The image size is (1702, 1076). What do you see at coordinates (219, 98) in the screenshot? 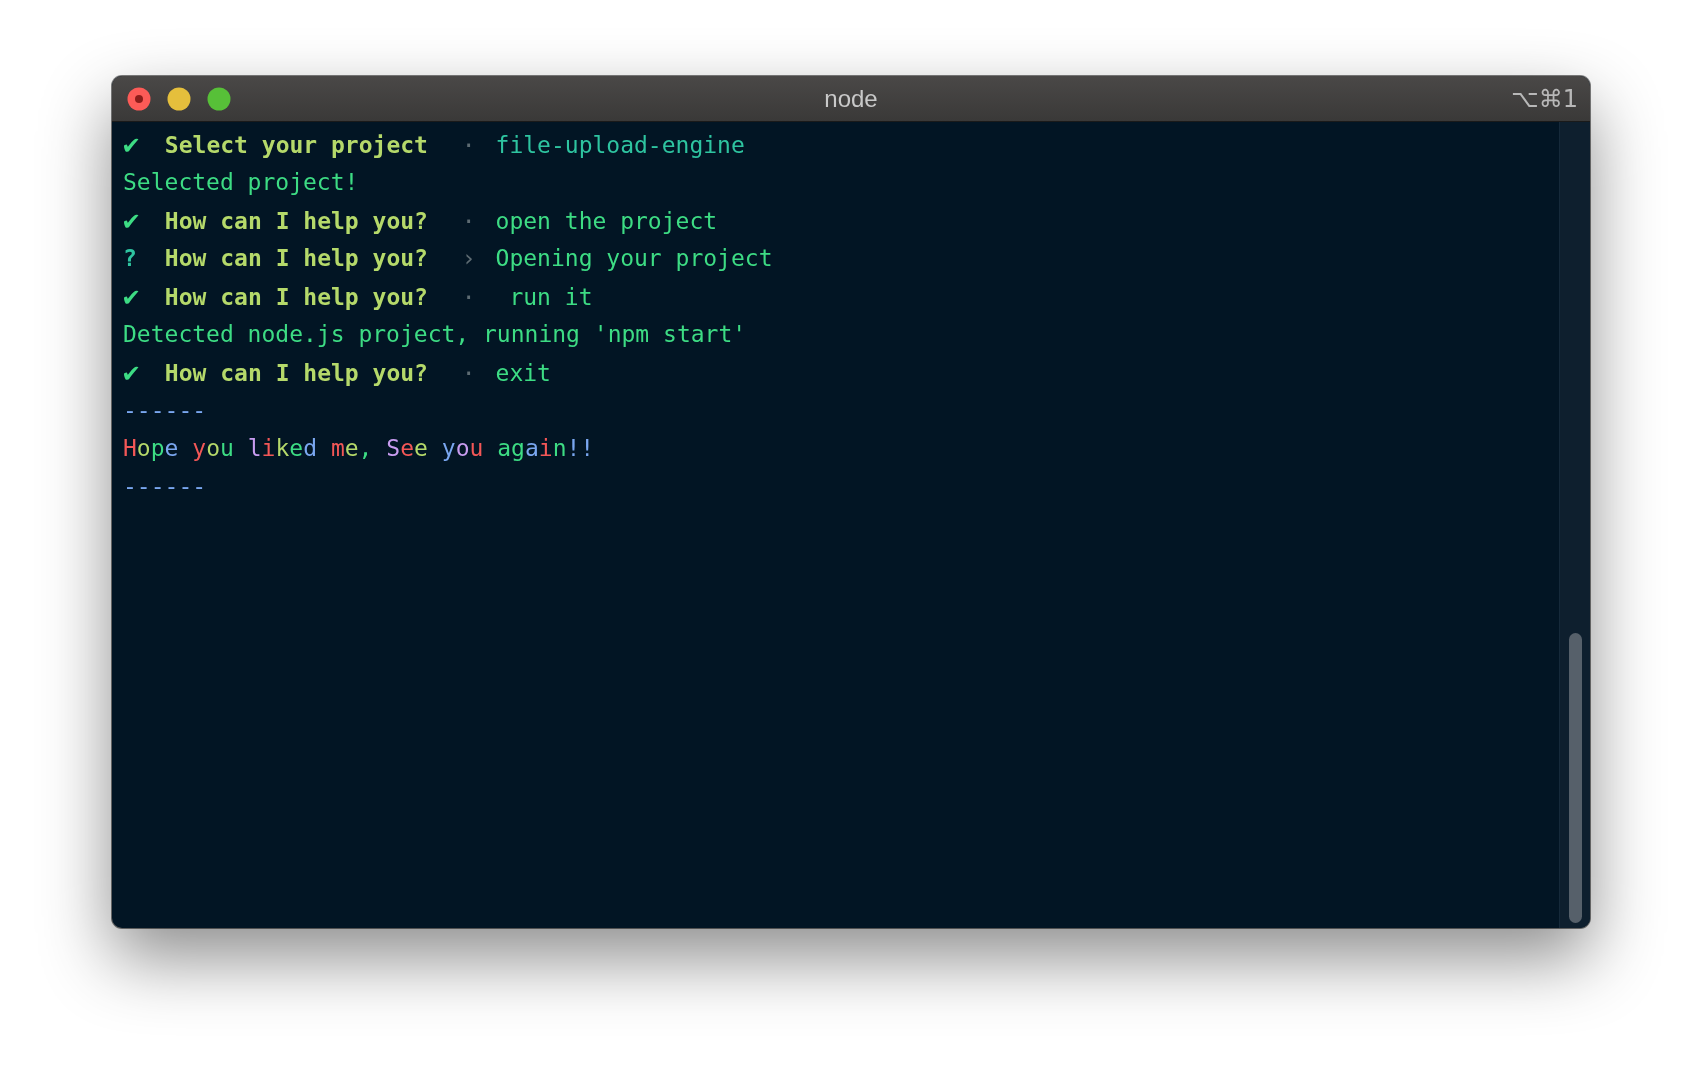
I see `maximize-button` at bounding box center [219, 98].